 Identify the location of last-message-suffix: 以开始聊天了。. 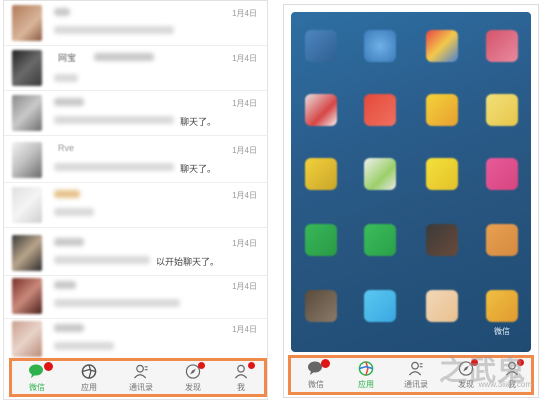
(188, 262).